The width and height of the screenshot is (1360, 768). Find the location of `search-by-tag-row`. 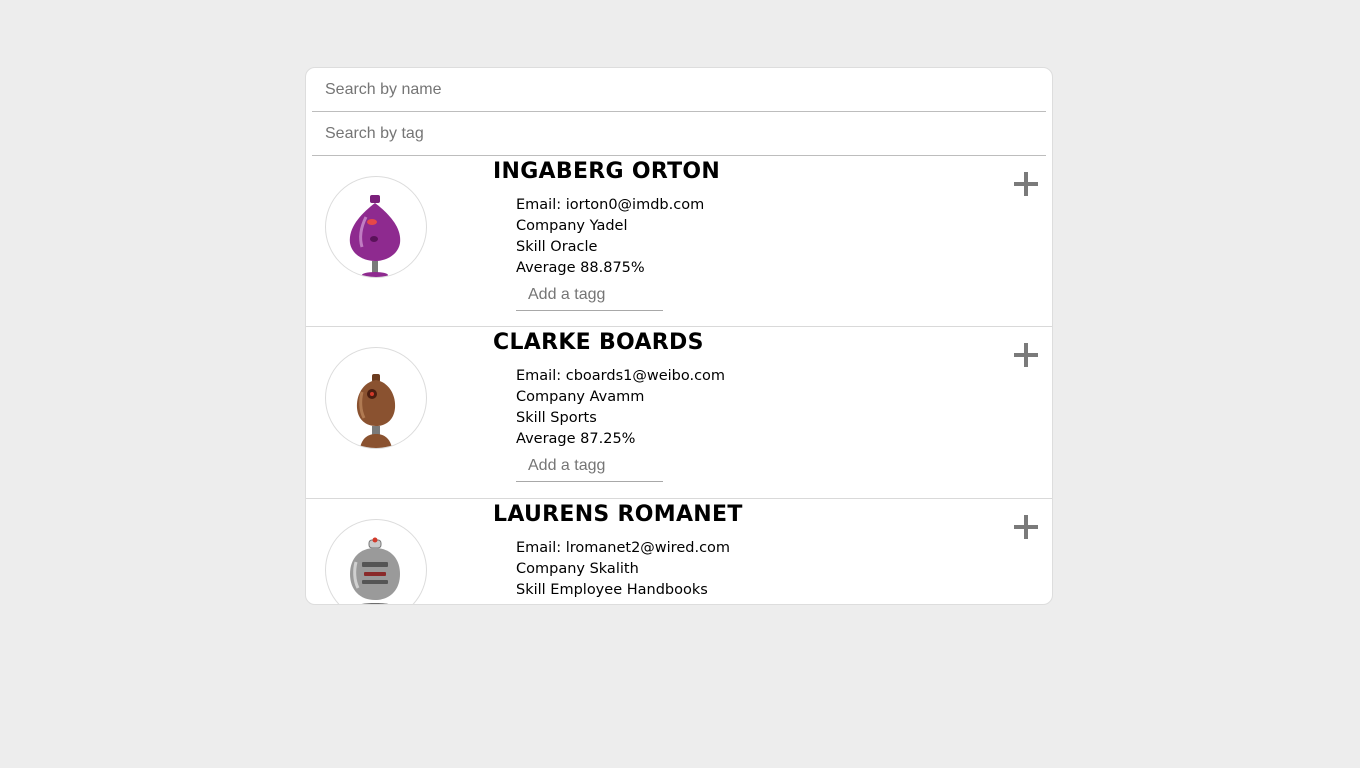

search-by-tag-row is located at coordinates (679, 134).